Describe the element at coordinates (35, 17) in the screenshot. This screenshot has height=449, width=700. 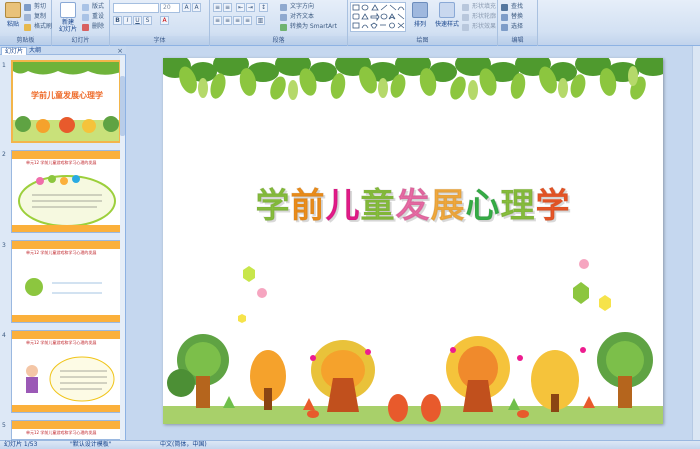
I see `copy-button: 复制` at that location.